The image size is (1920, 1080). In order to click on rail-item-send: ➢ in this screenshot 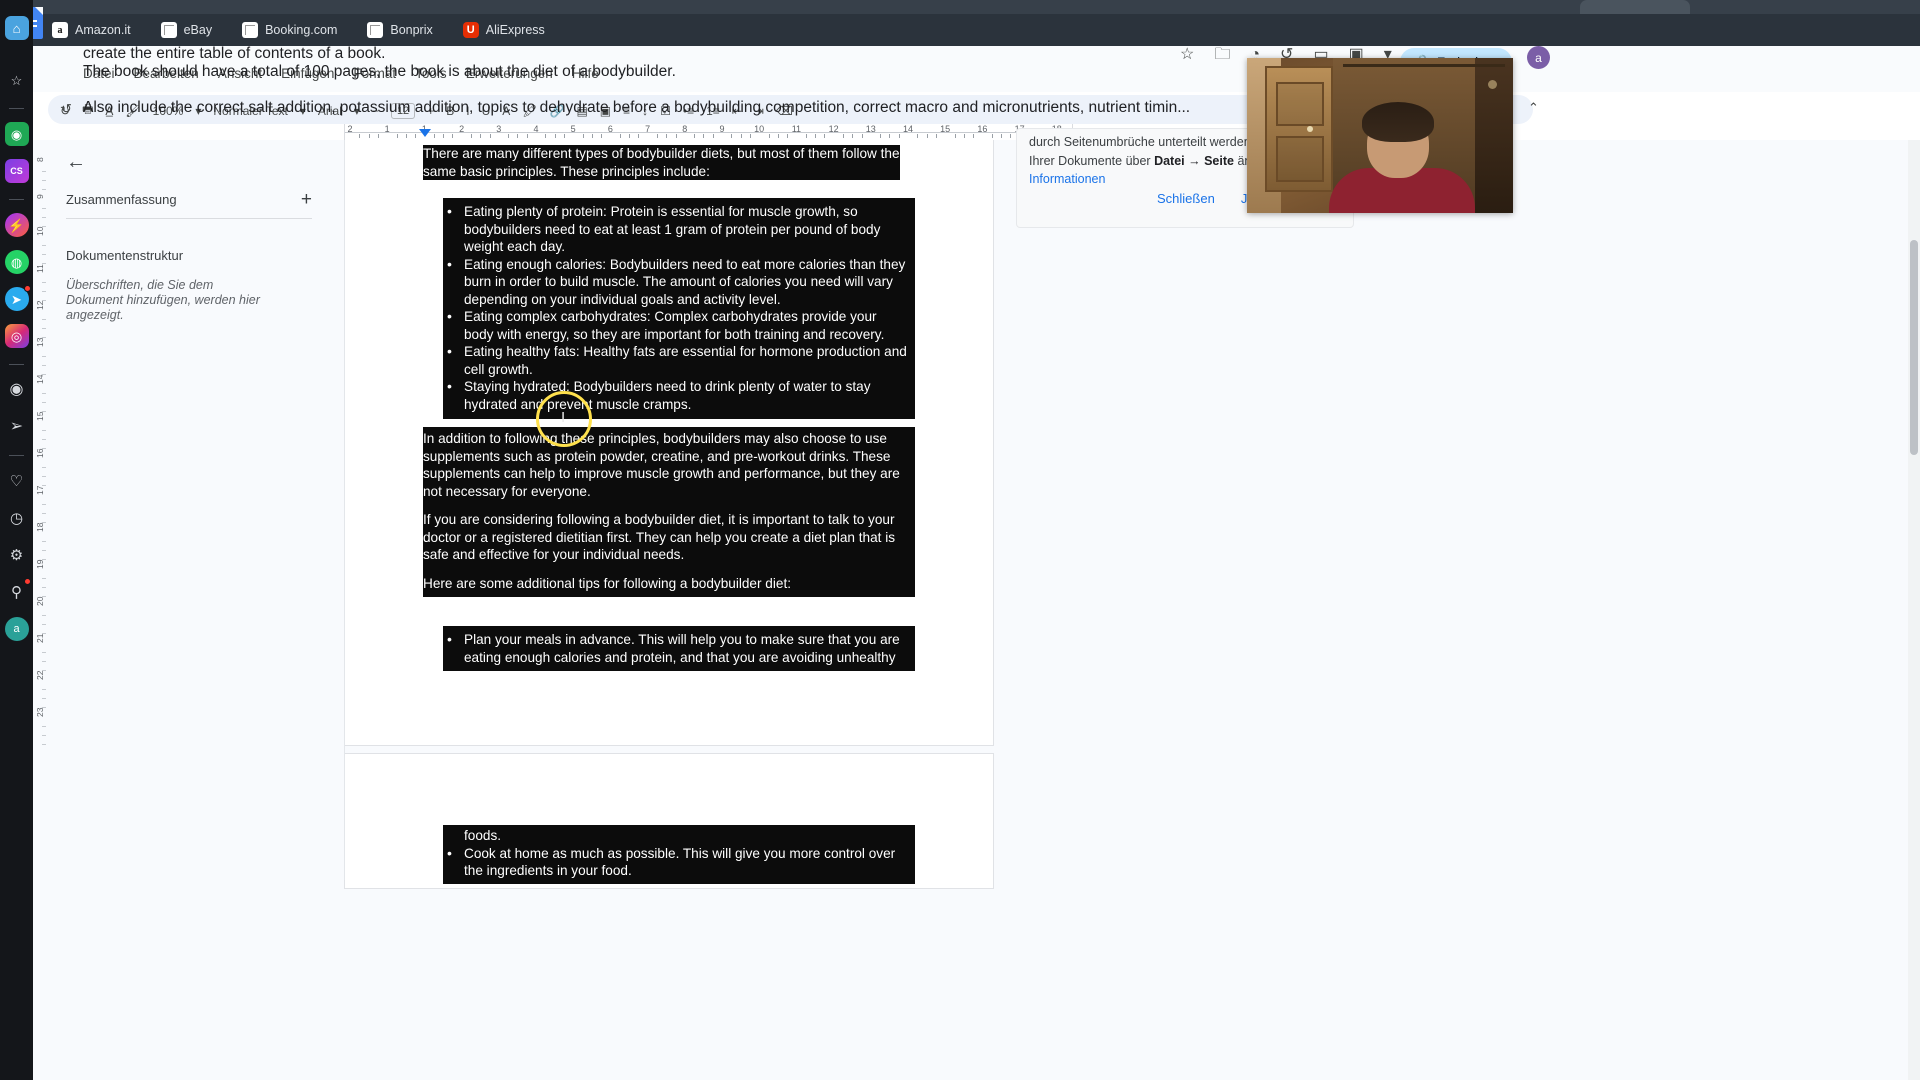, I will do `click(17, 427)`.